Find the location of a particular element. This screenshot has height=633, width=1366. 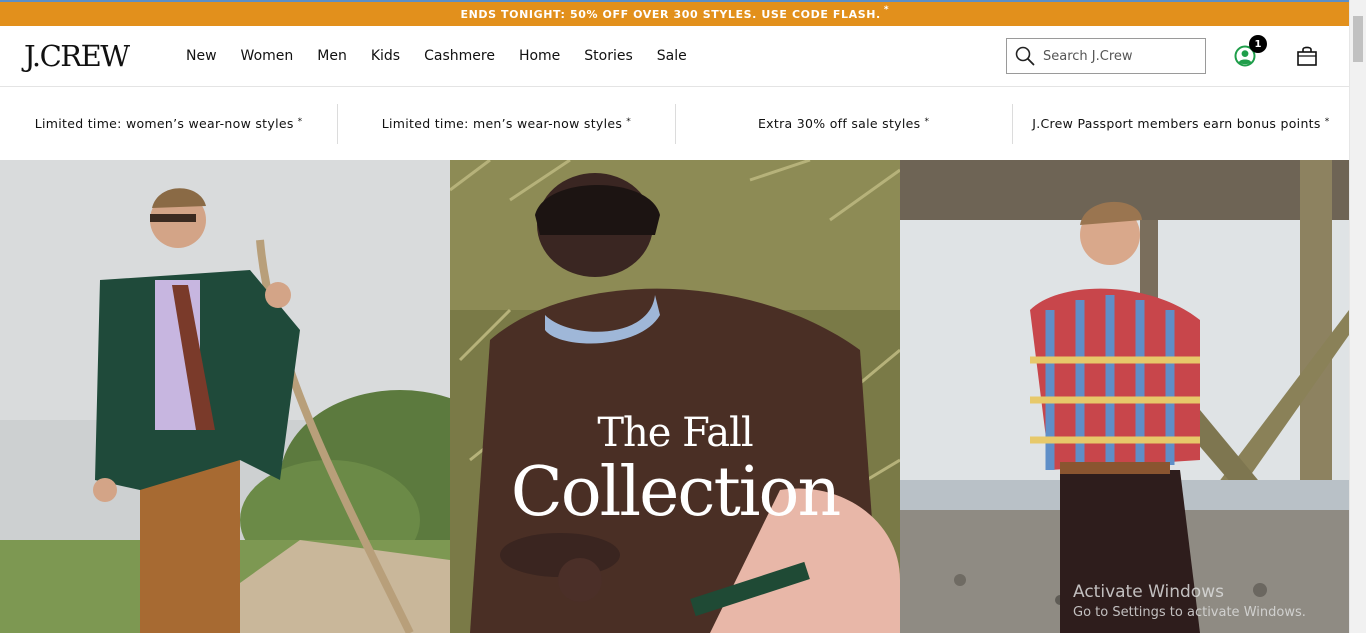

nav-item-new: New is located at coordinates (201, 56).